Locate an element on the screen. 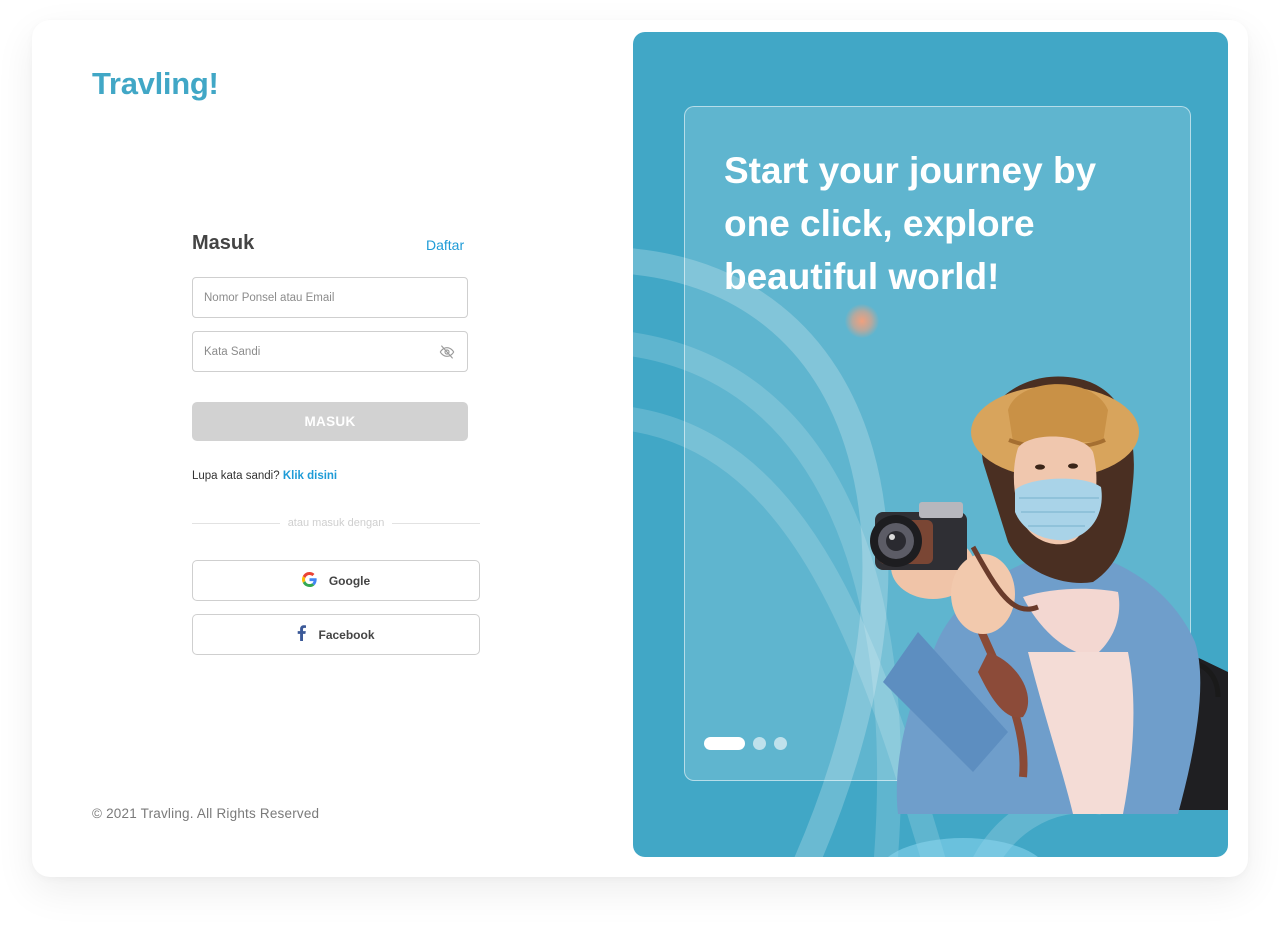 The image size is (1280, 929). google-icon is located at coordinates (309, 580).